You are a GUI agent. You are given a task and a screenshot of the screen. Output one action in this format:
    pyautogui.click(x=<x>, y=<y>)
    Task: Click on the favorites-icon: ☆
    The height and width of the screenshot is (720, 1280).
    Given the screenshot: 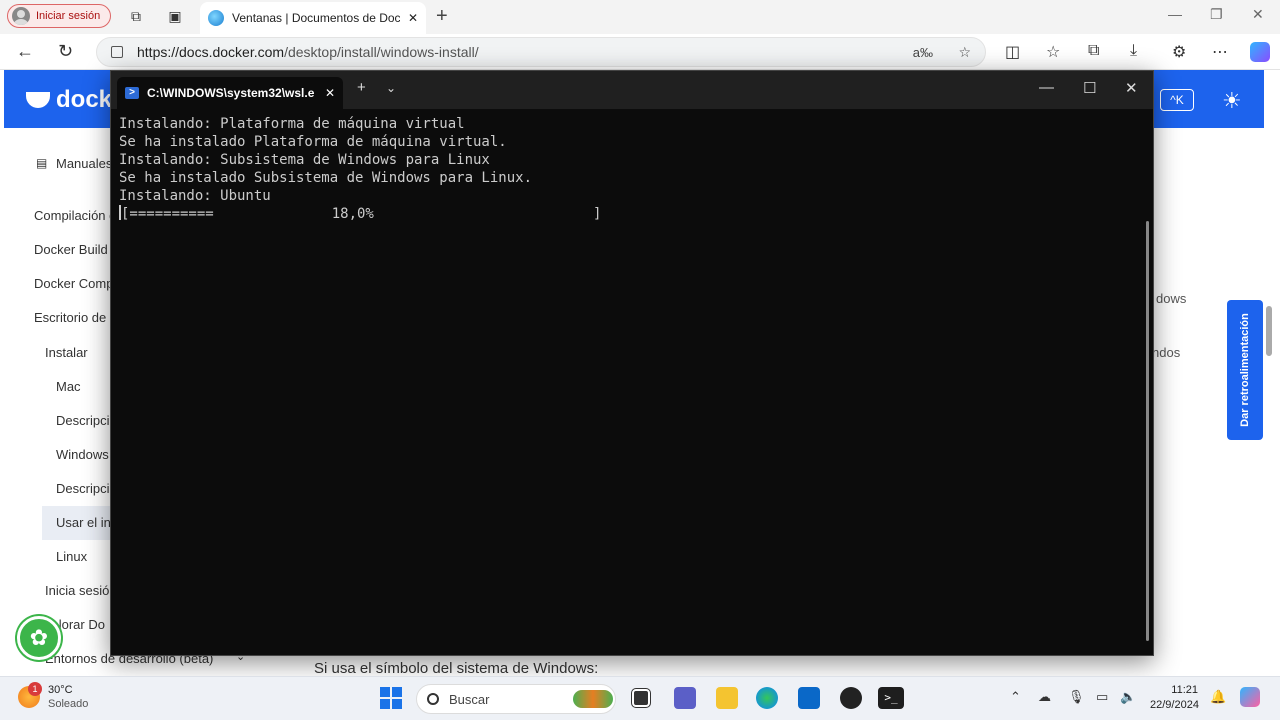 What is the action you would take?
    pyautogui.click(x=1053, y=52)
    